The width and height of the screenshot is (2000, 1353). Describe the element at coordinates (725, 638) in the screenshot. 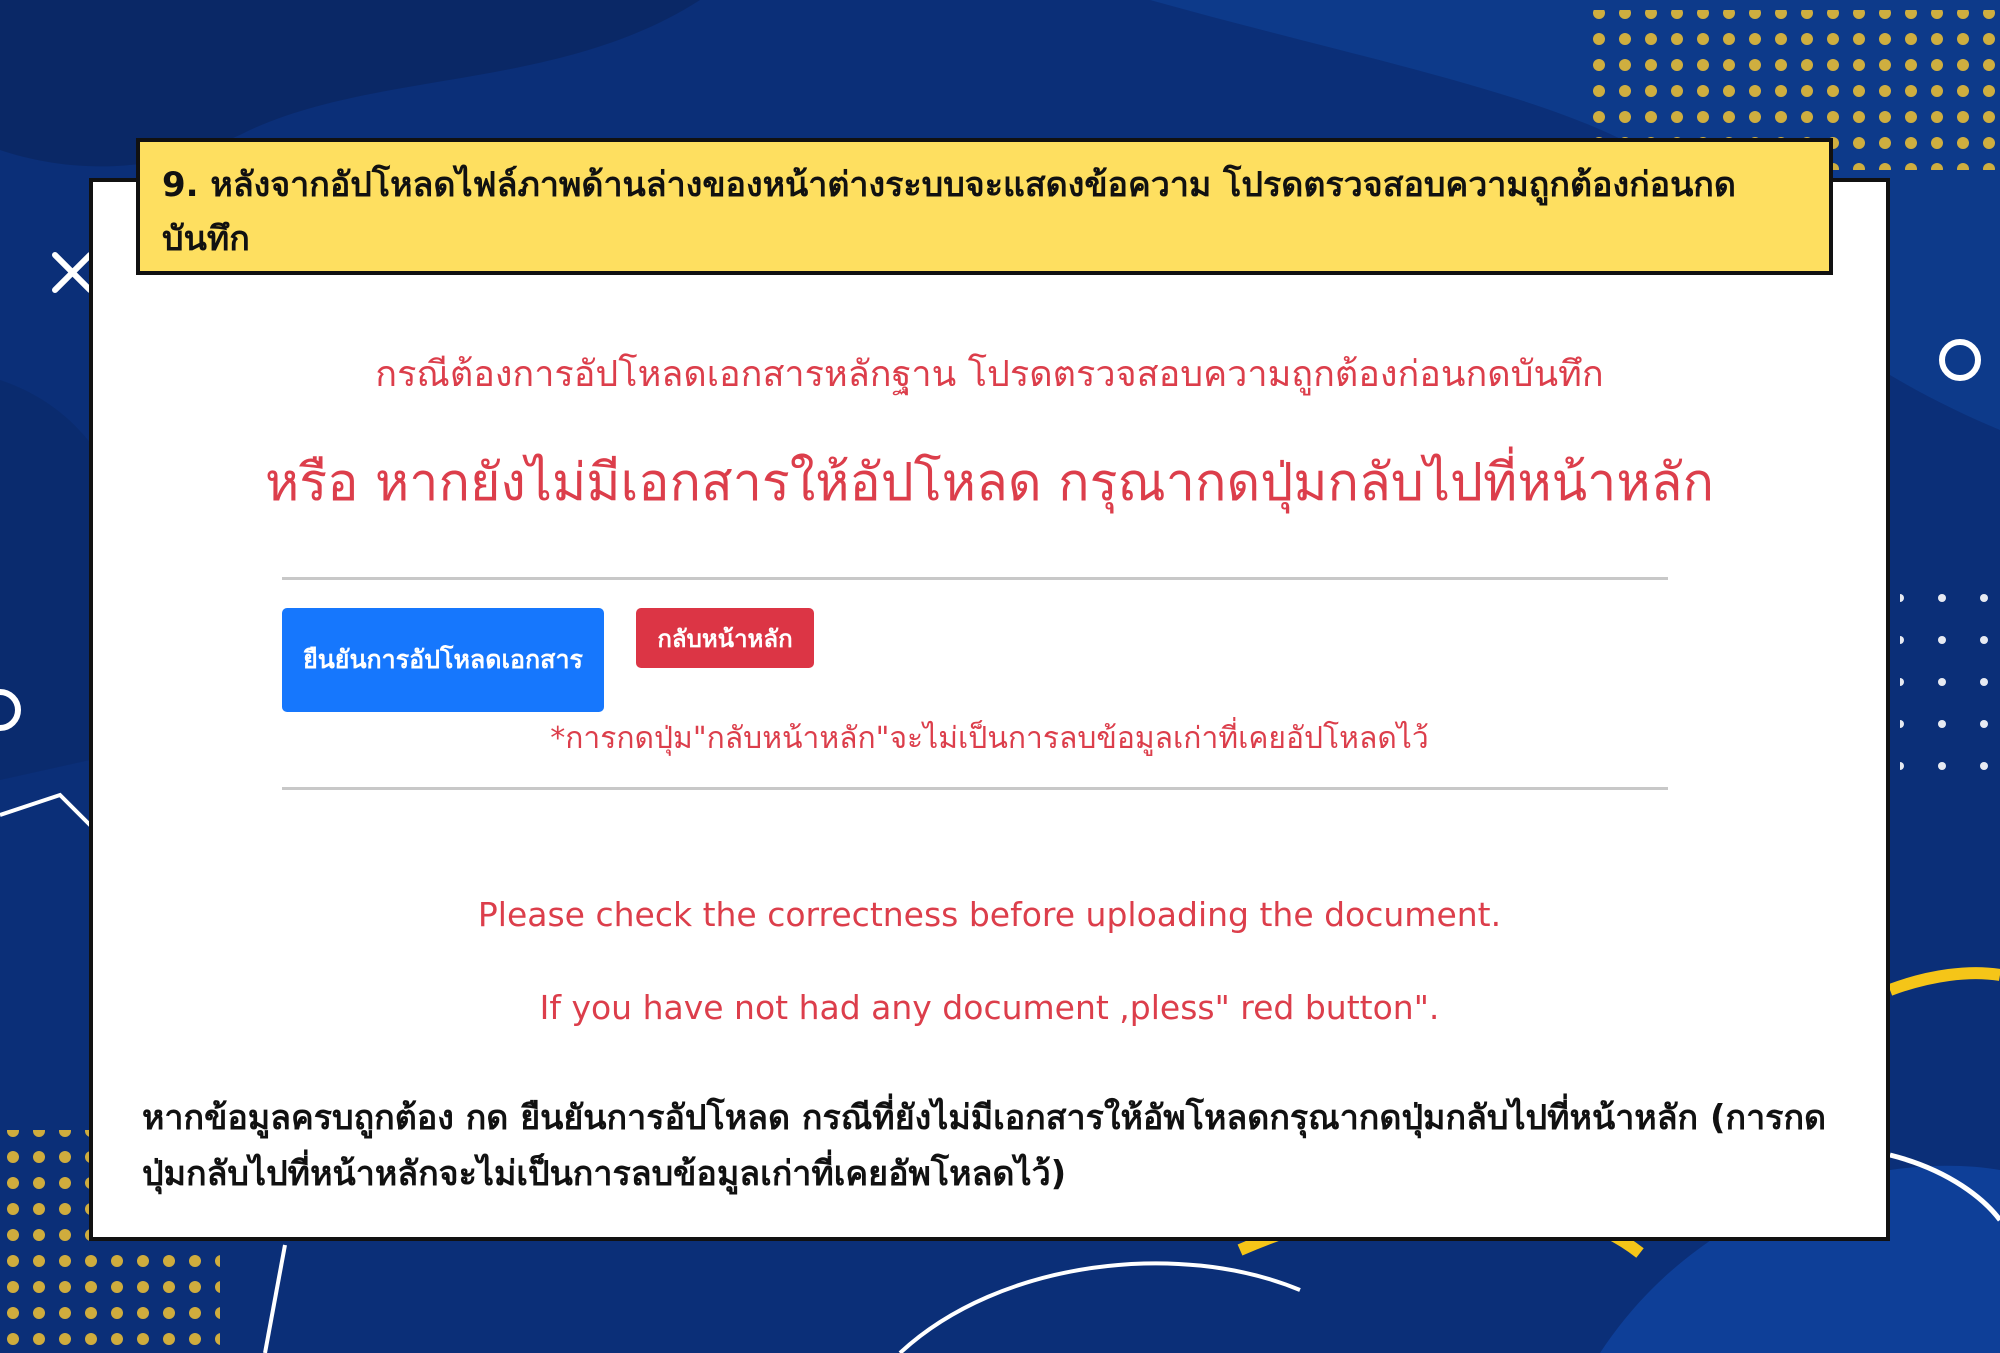

I see `back-to-home-button: กลับหน้าหลัก` at that location.